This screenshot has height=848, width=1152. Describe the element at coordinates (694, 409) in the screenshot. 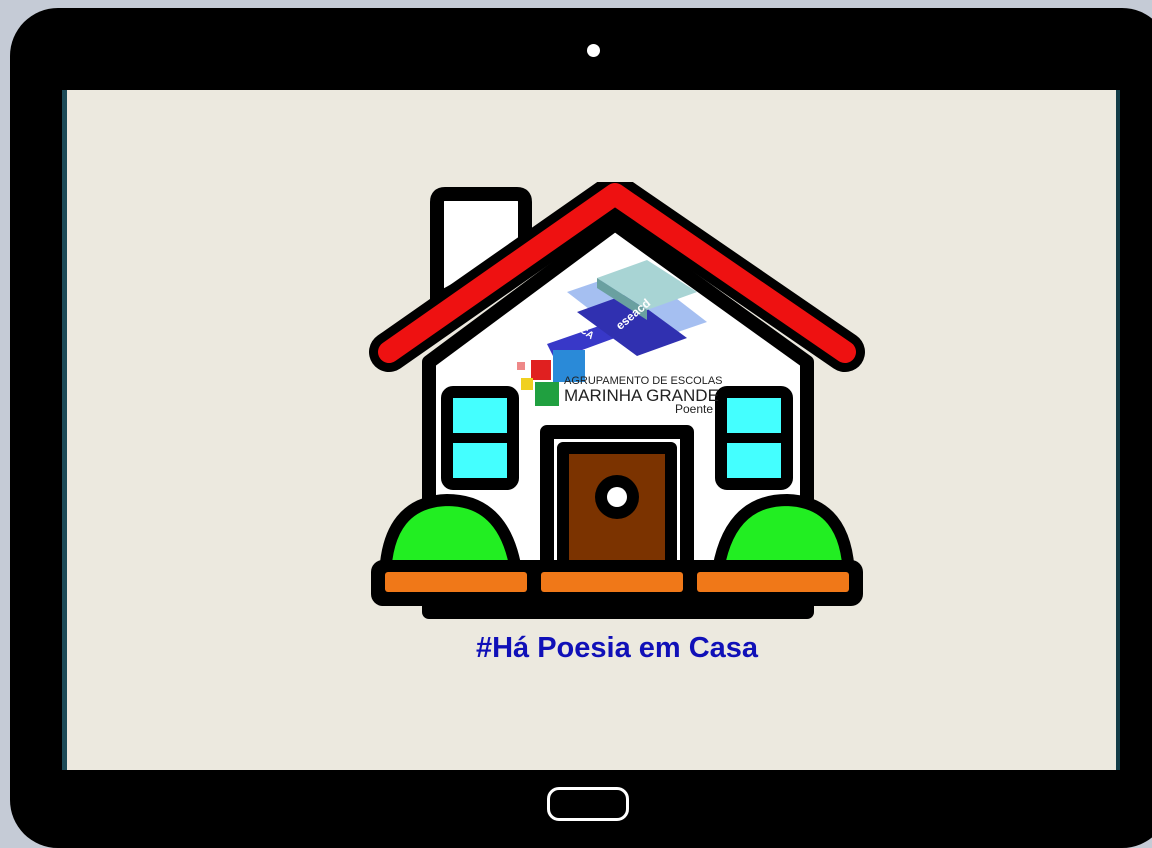

I see `logo-line-3: Poente` at that location.